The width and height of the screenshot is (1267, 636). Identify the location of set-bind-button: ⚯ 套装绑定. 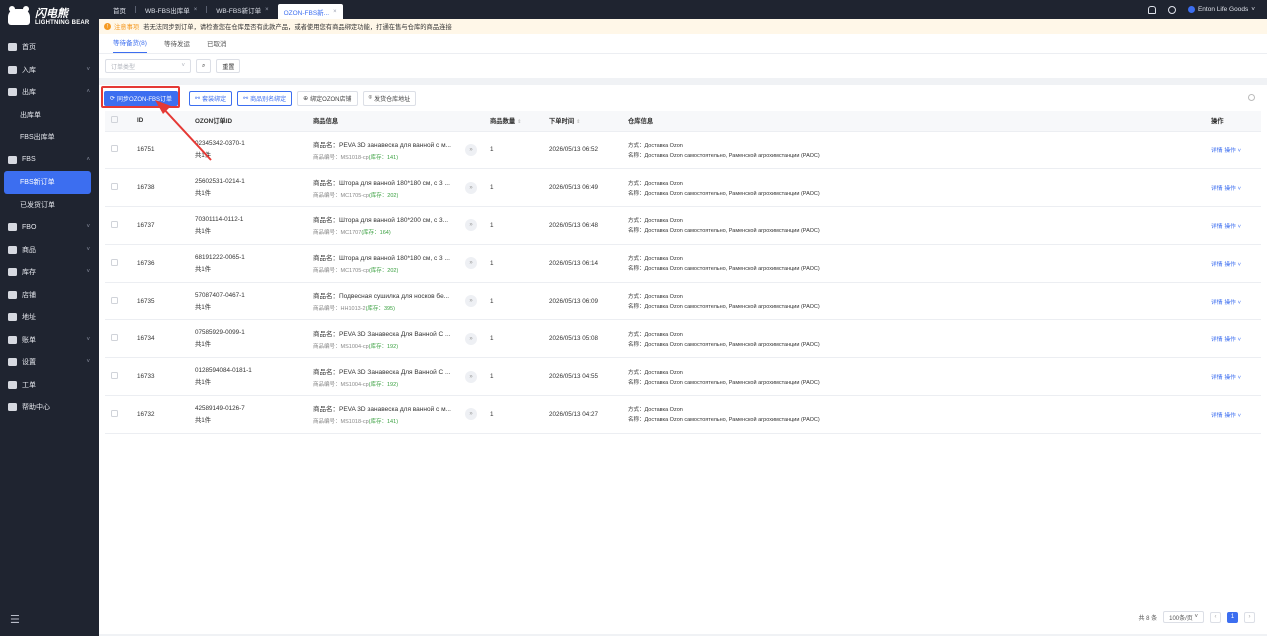
(211, 98).